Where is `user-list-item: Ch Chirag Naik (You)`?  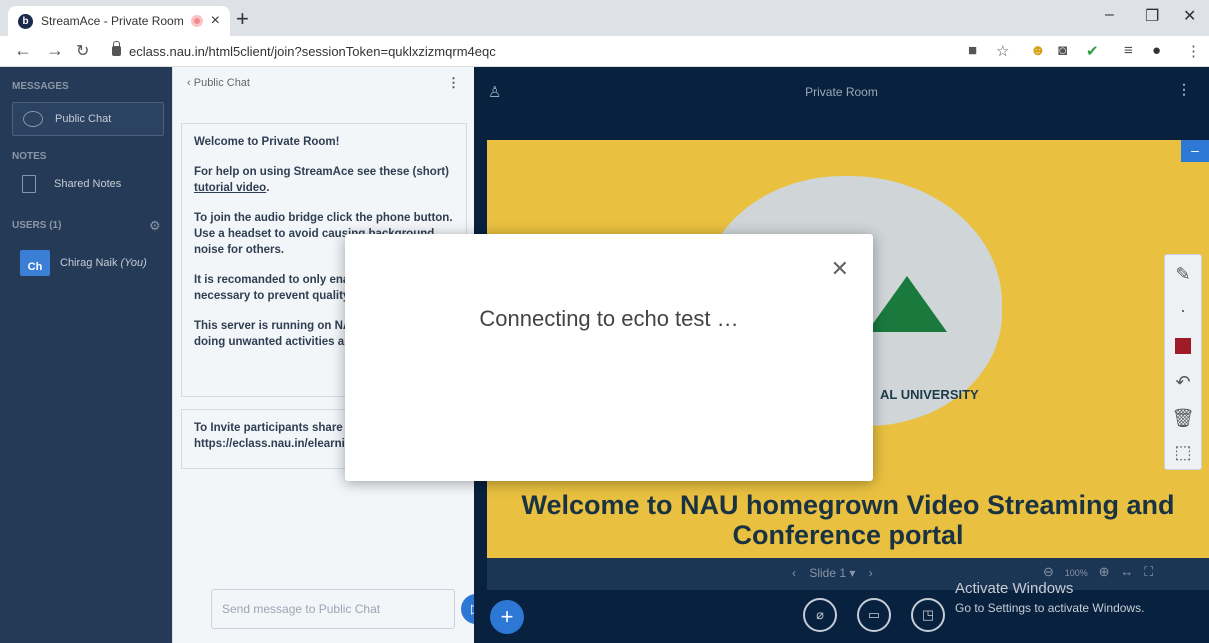 user-list-item: Ch Chirag Naik (You) is located at coordinates (83, 263).